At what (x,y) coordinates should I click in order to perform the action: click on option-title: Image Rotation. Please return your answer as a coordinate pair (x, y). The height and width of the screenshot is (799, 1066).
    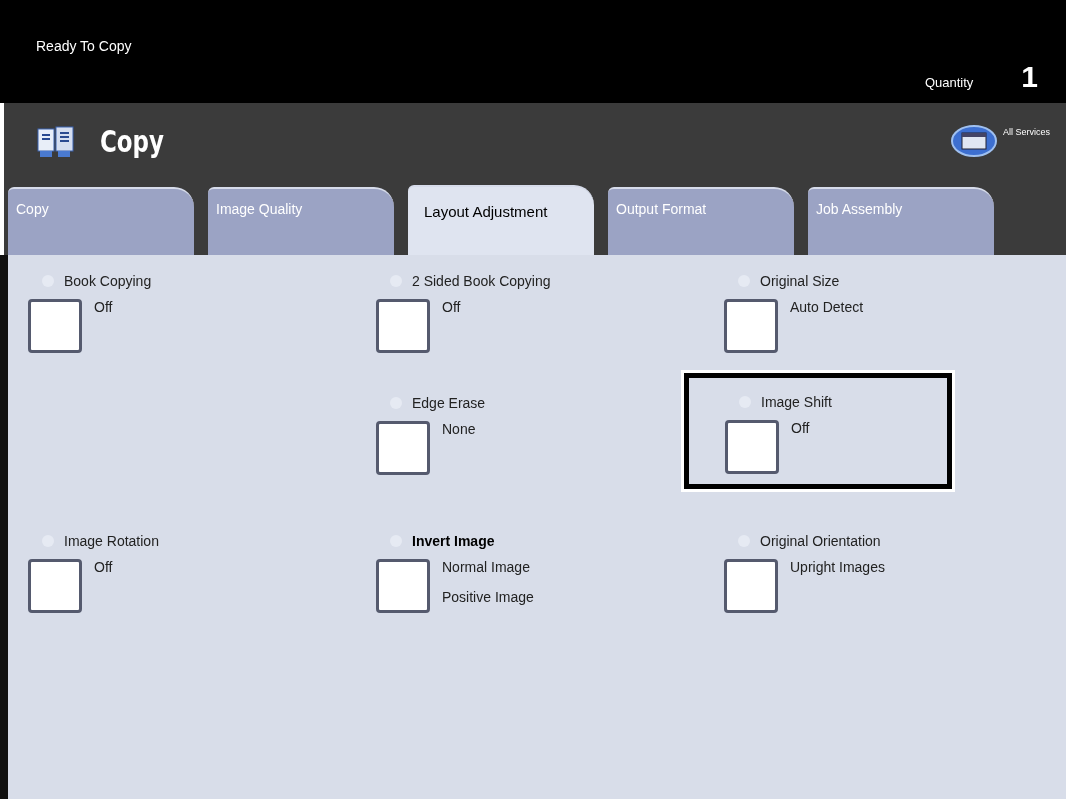
    Looking at the image, I should click on (111, 541).